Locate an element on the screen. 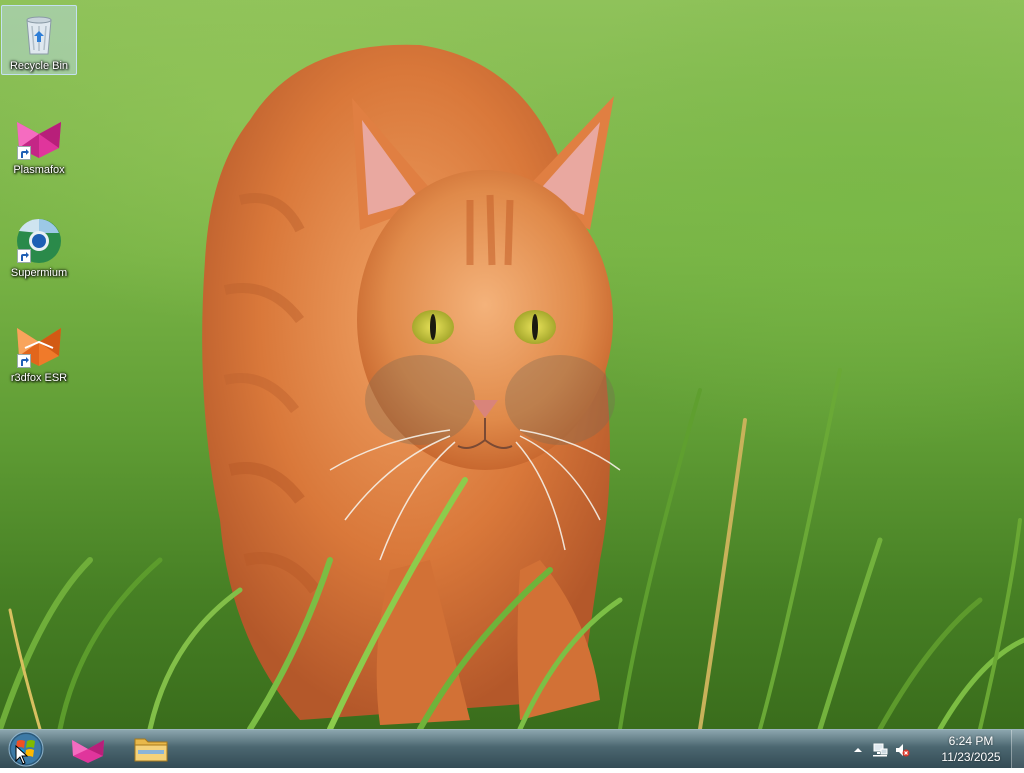 The height and width of the screenshot is (773, 1024). show-desktop-button is located at coordinates (1017, 749).